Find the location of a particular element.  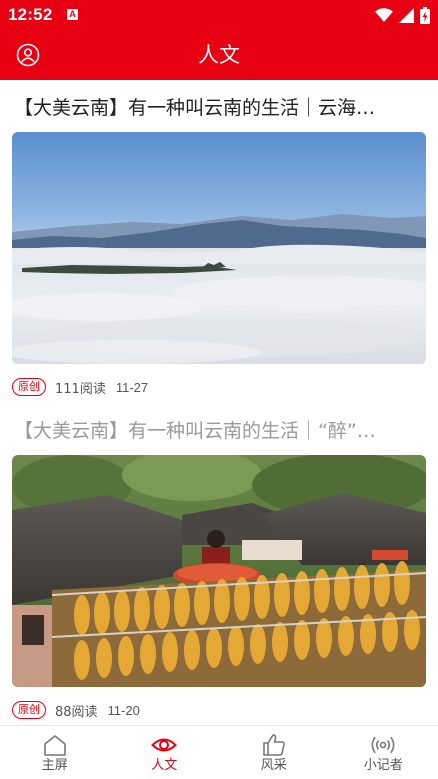

app-header: 人文 is located at coordinates (219, 55).